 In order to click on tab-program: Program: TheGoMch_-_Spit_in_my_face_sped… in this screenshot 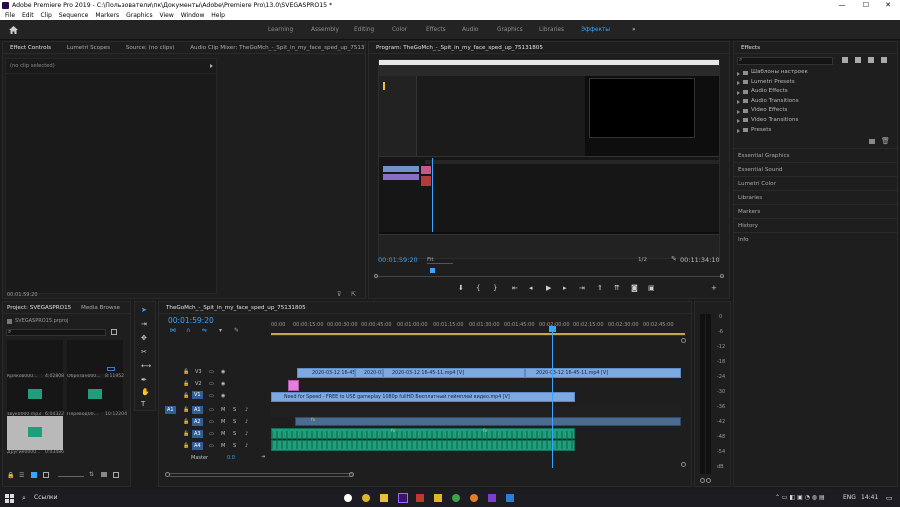, I will do `click(459, 47)`.